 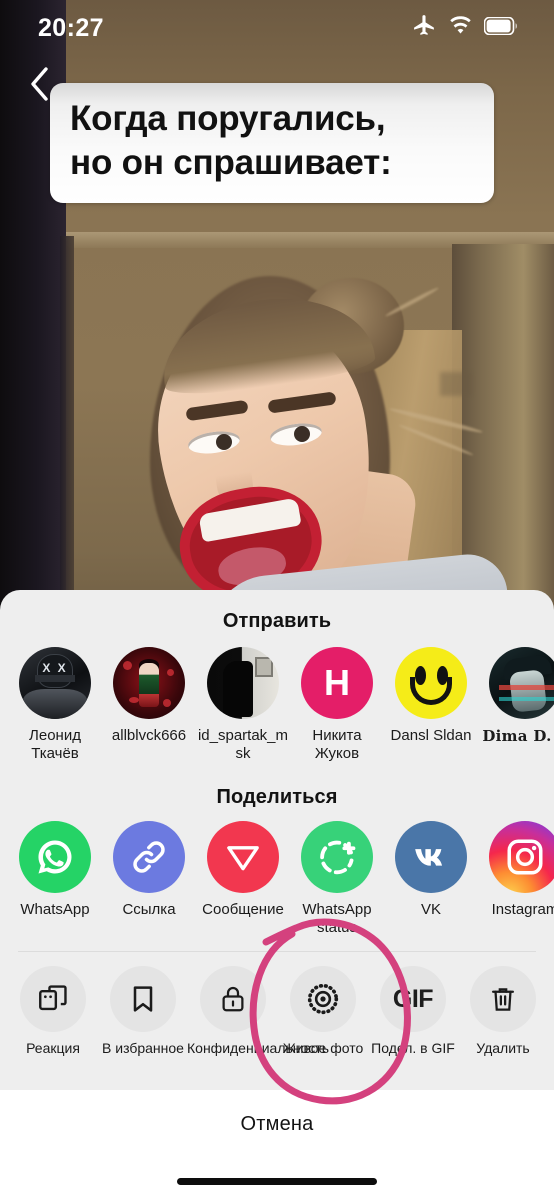 What do you see at coordinates (149, 856) in the screenshot?
I see `link-icon` at bounding box center [149, 856].